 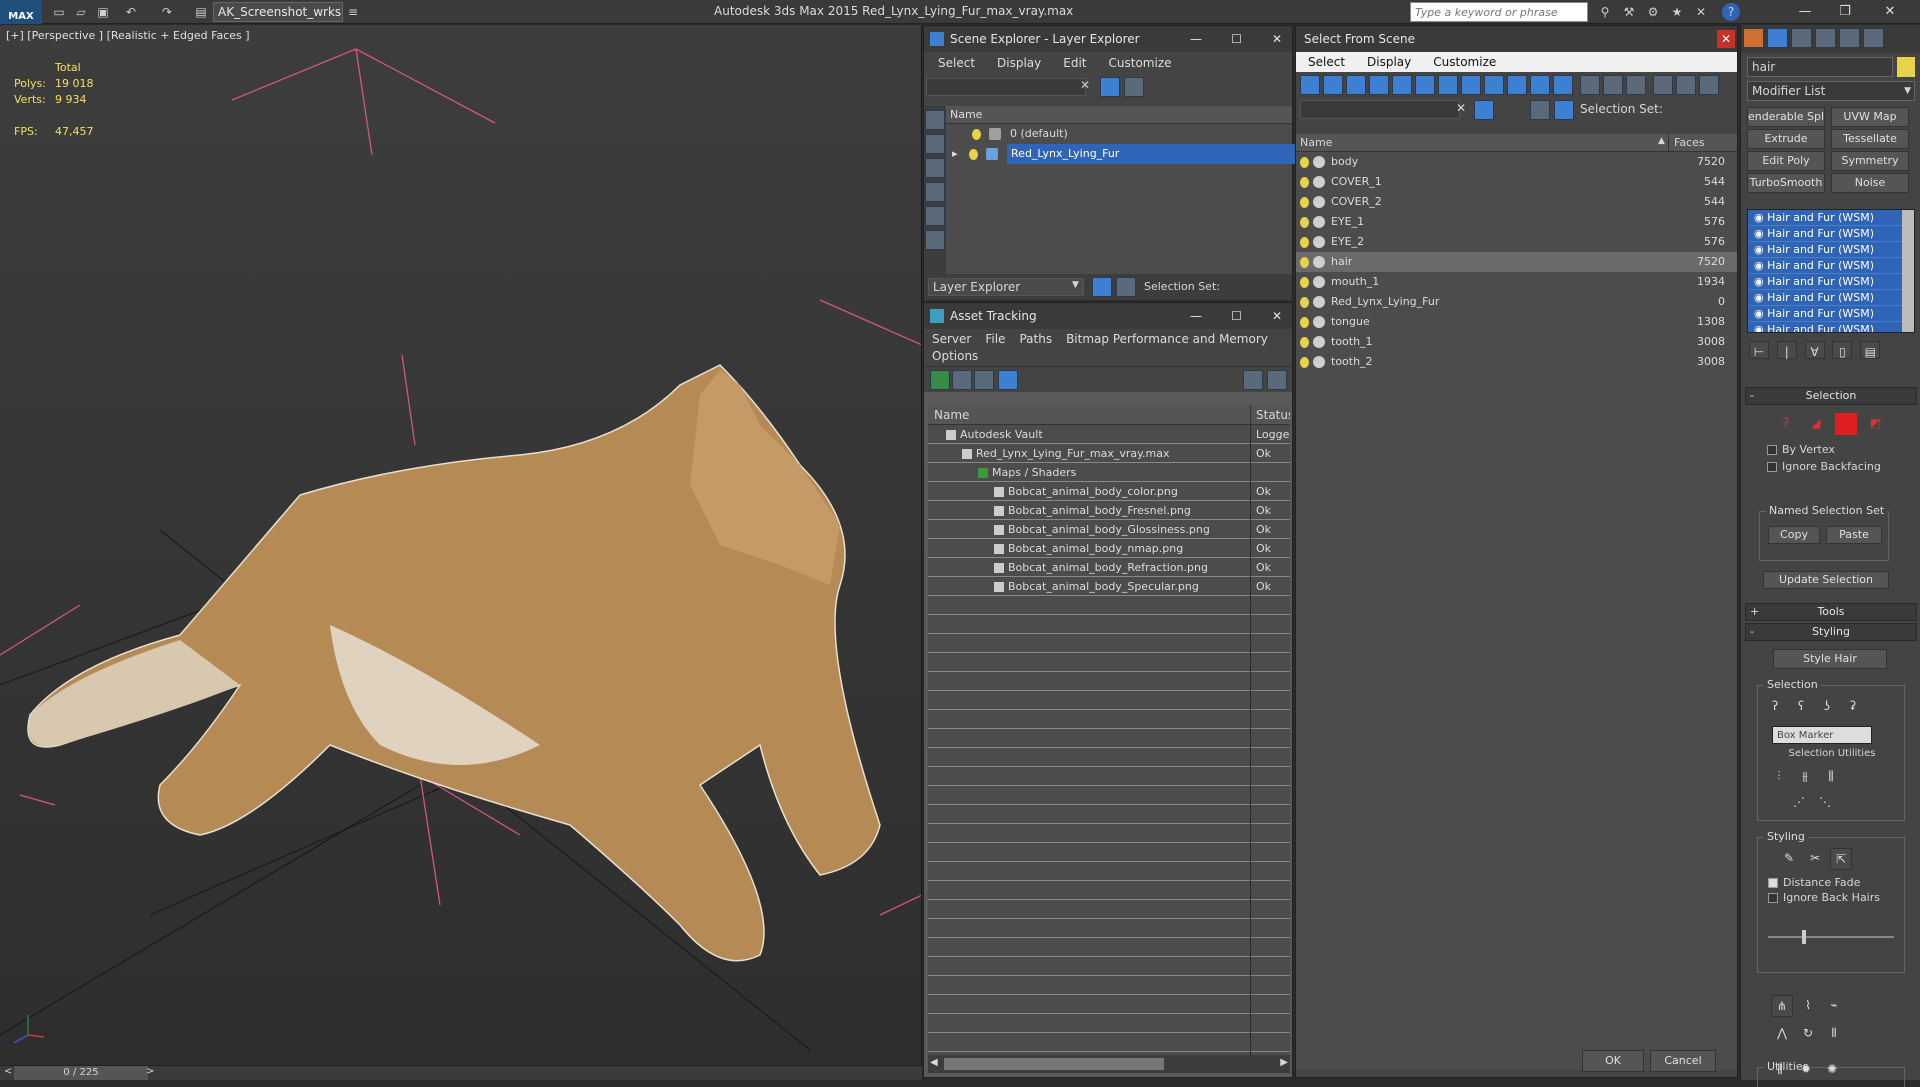 What do you see at coordinates (1841, 859) in the screenshot?
I see `hair-select-icon: ⇱` at bounding box center [1841, 859].